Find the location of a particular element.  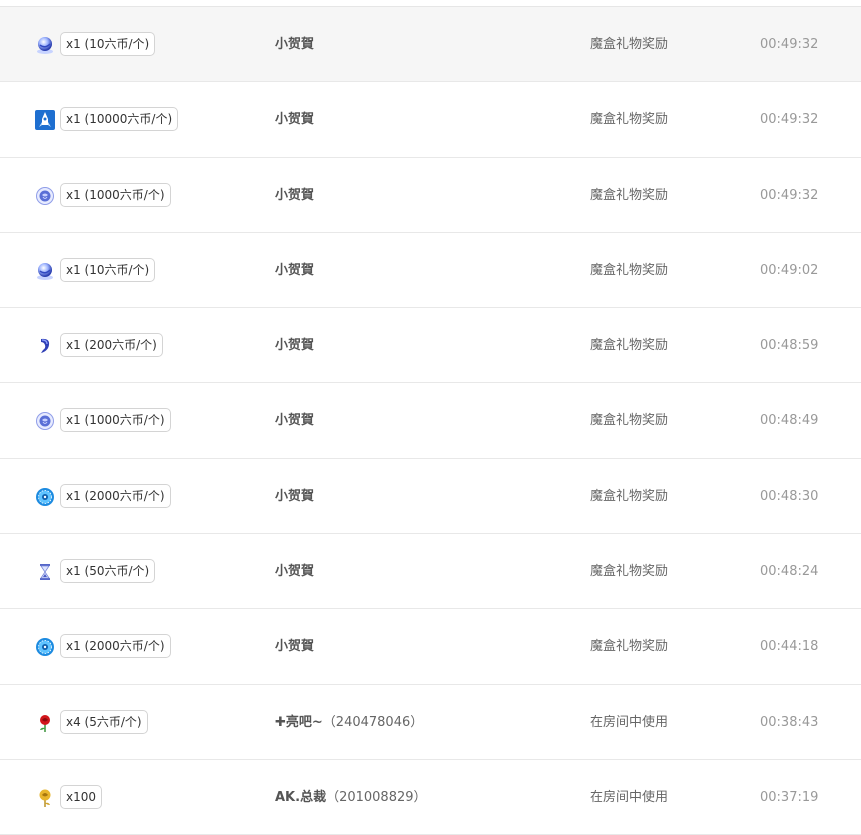

gift-record-row: x1 (2000六币/个) 小贺賀 魔盒礼物奖励 00:48:30 is located at coordinates (430, 497).